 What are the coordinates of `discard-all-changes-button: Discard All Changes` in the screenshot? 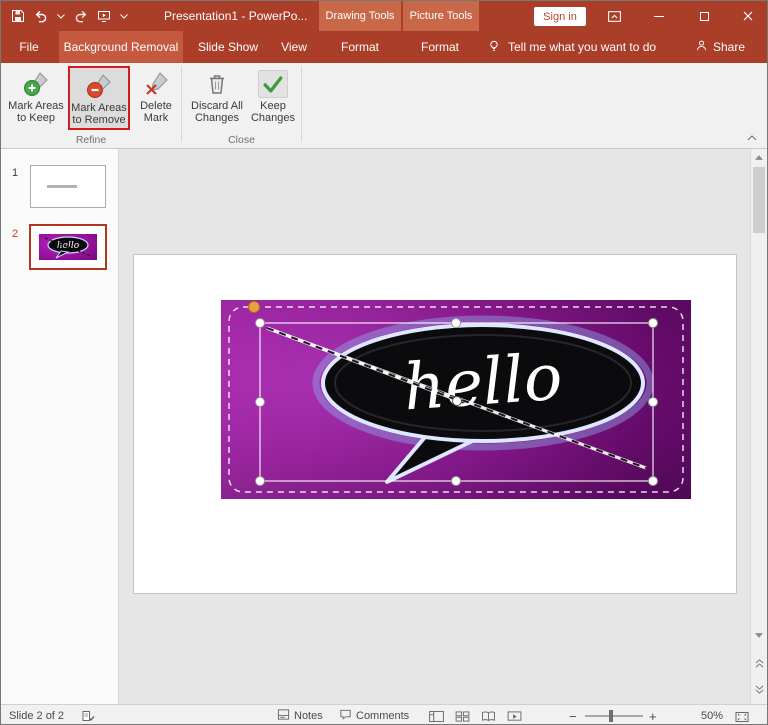 It's located at (217, 98).